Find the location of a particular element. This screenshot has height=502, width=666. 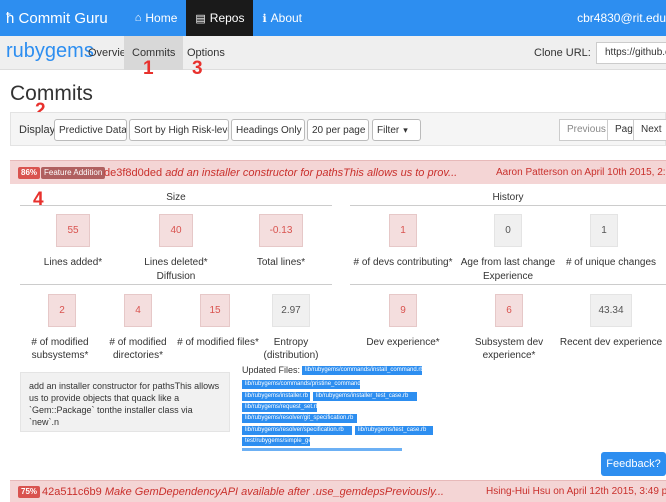

feedback-button: Feedback? is located at coordinates (633, 464).